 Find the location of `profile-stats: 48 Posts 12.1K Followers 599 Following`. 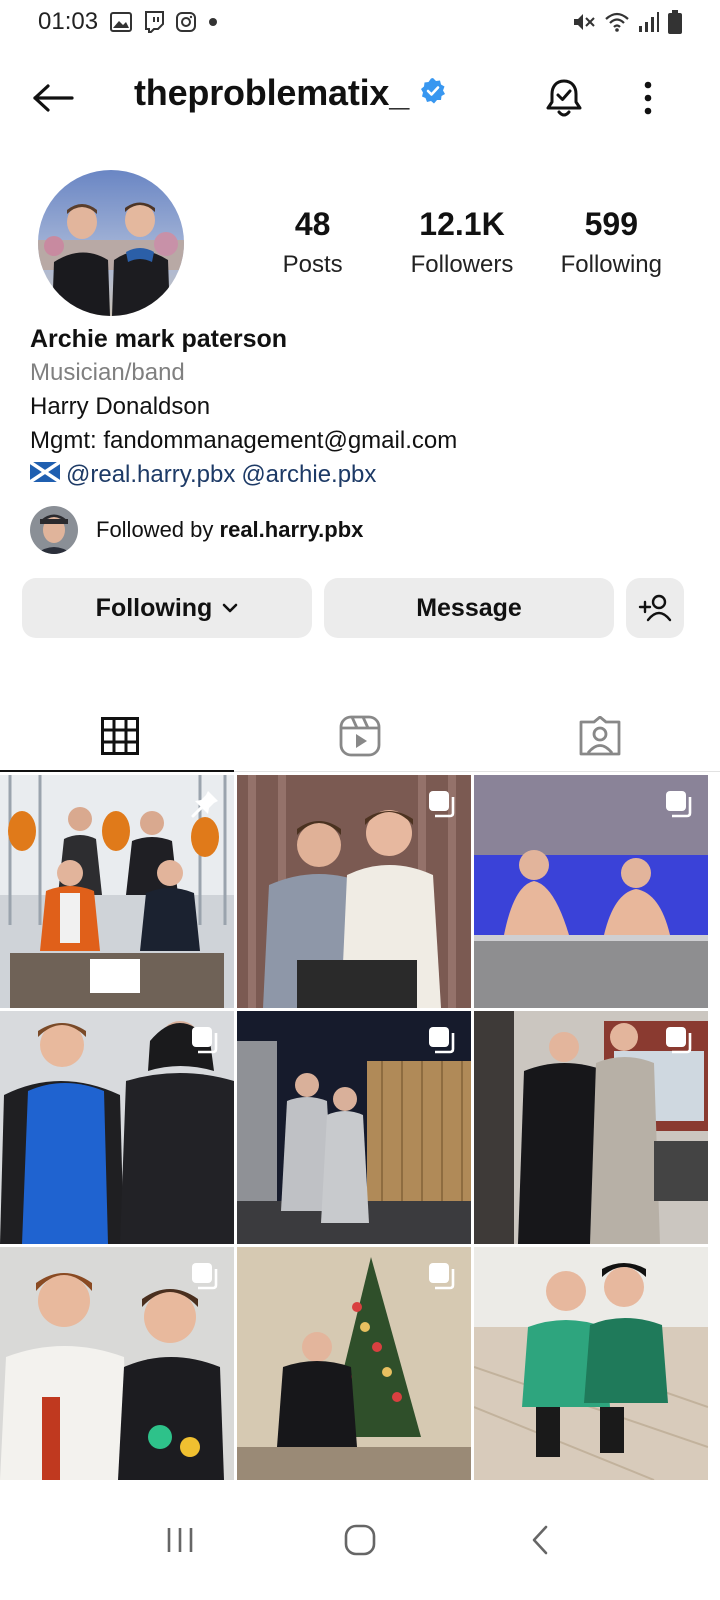

profile-stats: 48 Posts 12.1K Followers 599 Following is located at coordinates (462, 242).